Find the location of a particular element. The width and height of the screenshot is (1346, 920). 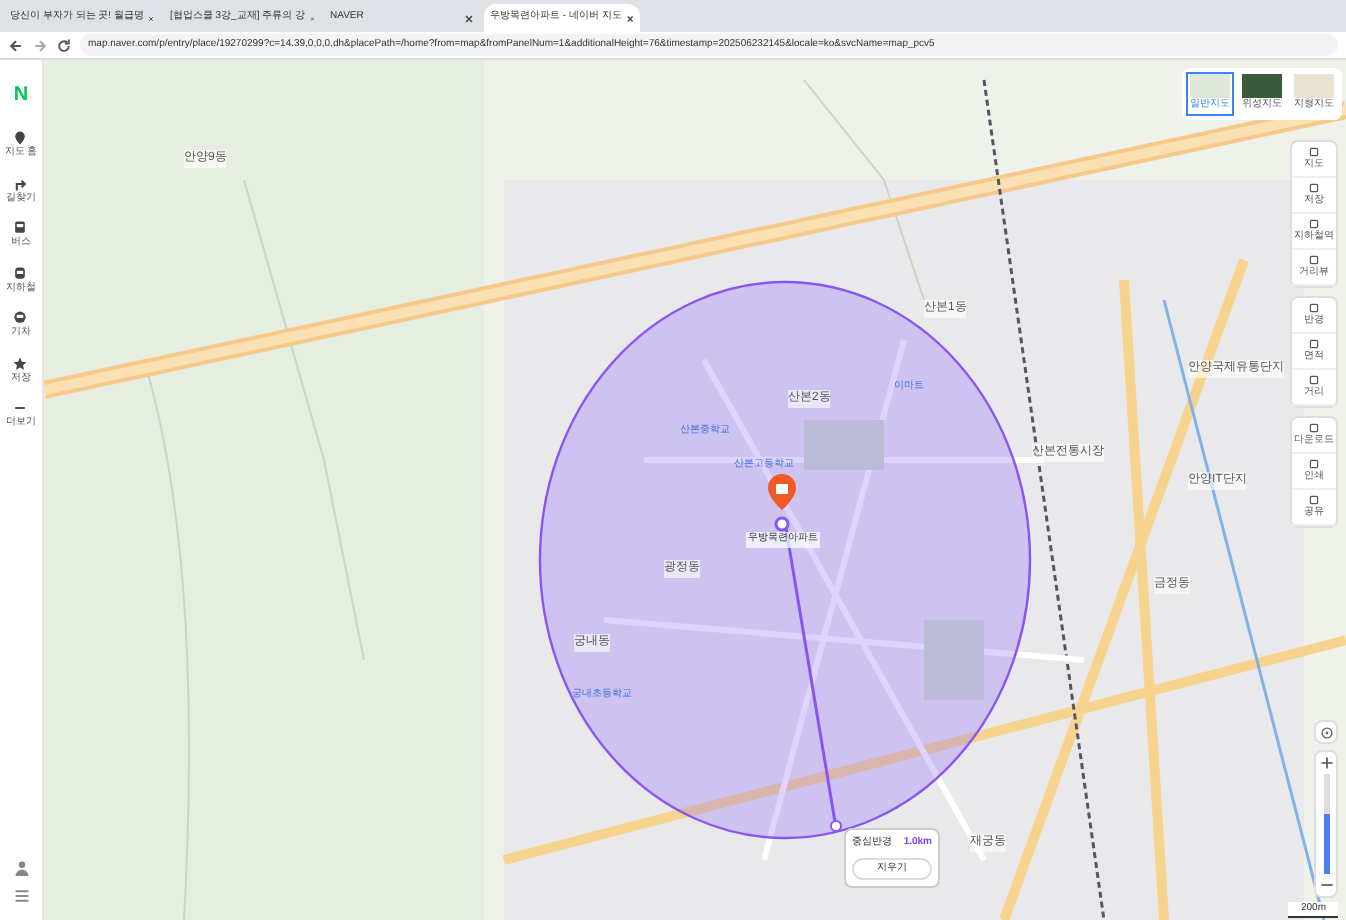

person-icon is located at coordinates (21, 868).